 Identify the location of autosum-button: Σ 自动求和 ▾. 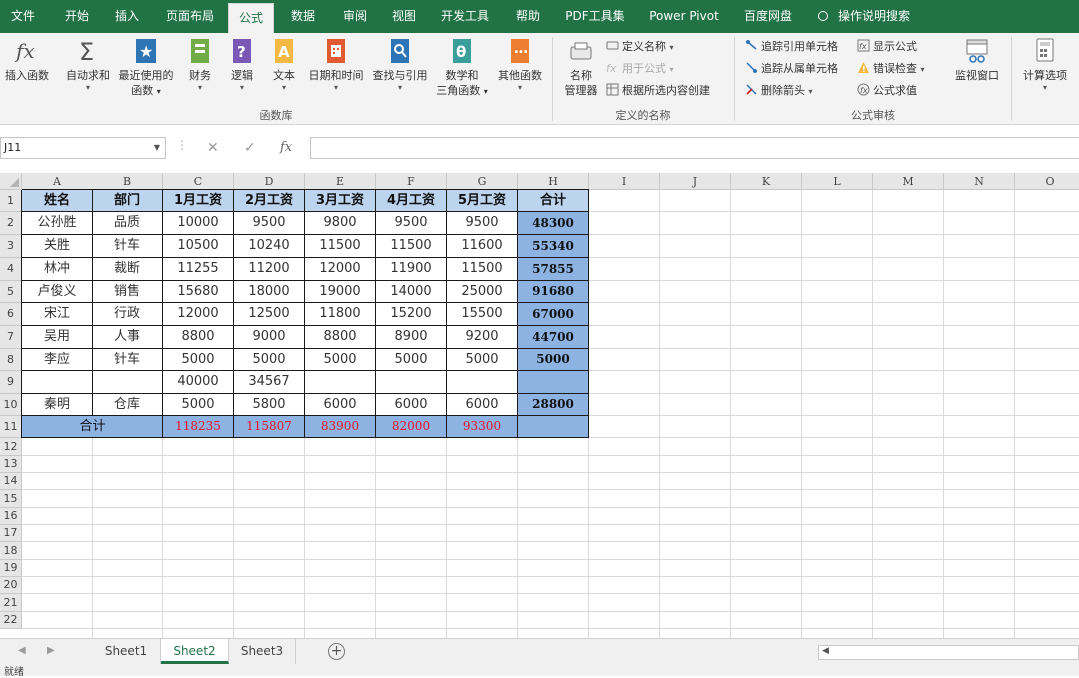
(88, 65).